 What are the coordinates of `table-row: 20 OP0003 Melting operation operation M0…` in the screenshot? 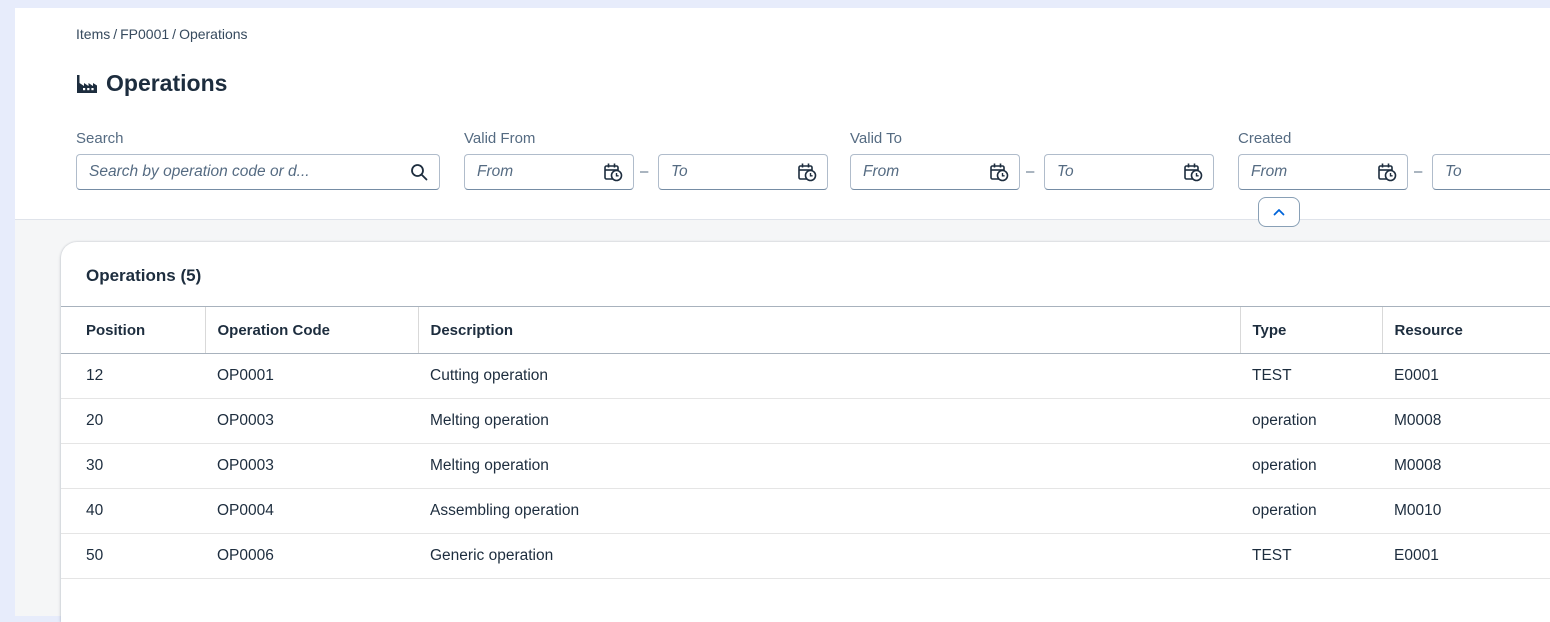 It's located at (805, 421).